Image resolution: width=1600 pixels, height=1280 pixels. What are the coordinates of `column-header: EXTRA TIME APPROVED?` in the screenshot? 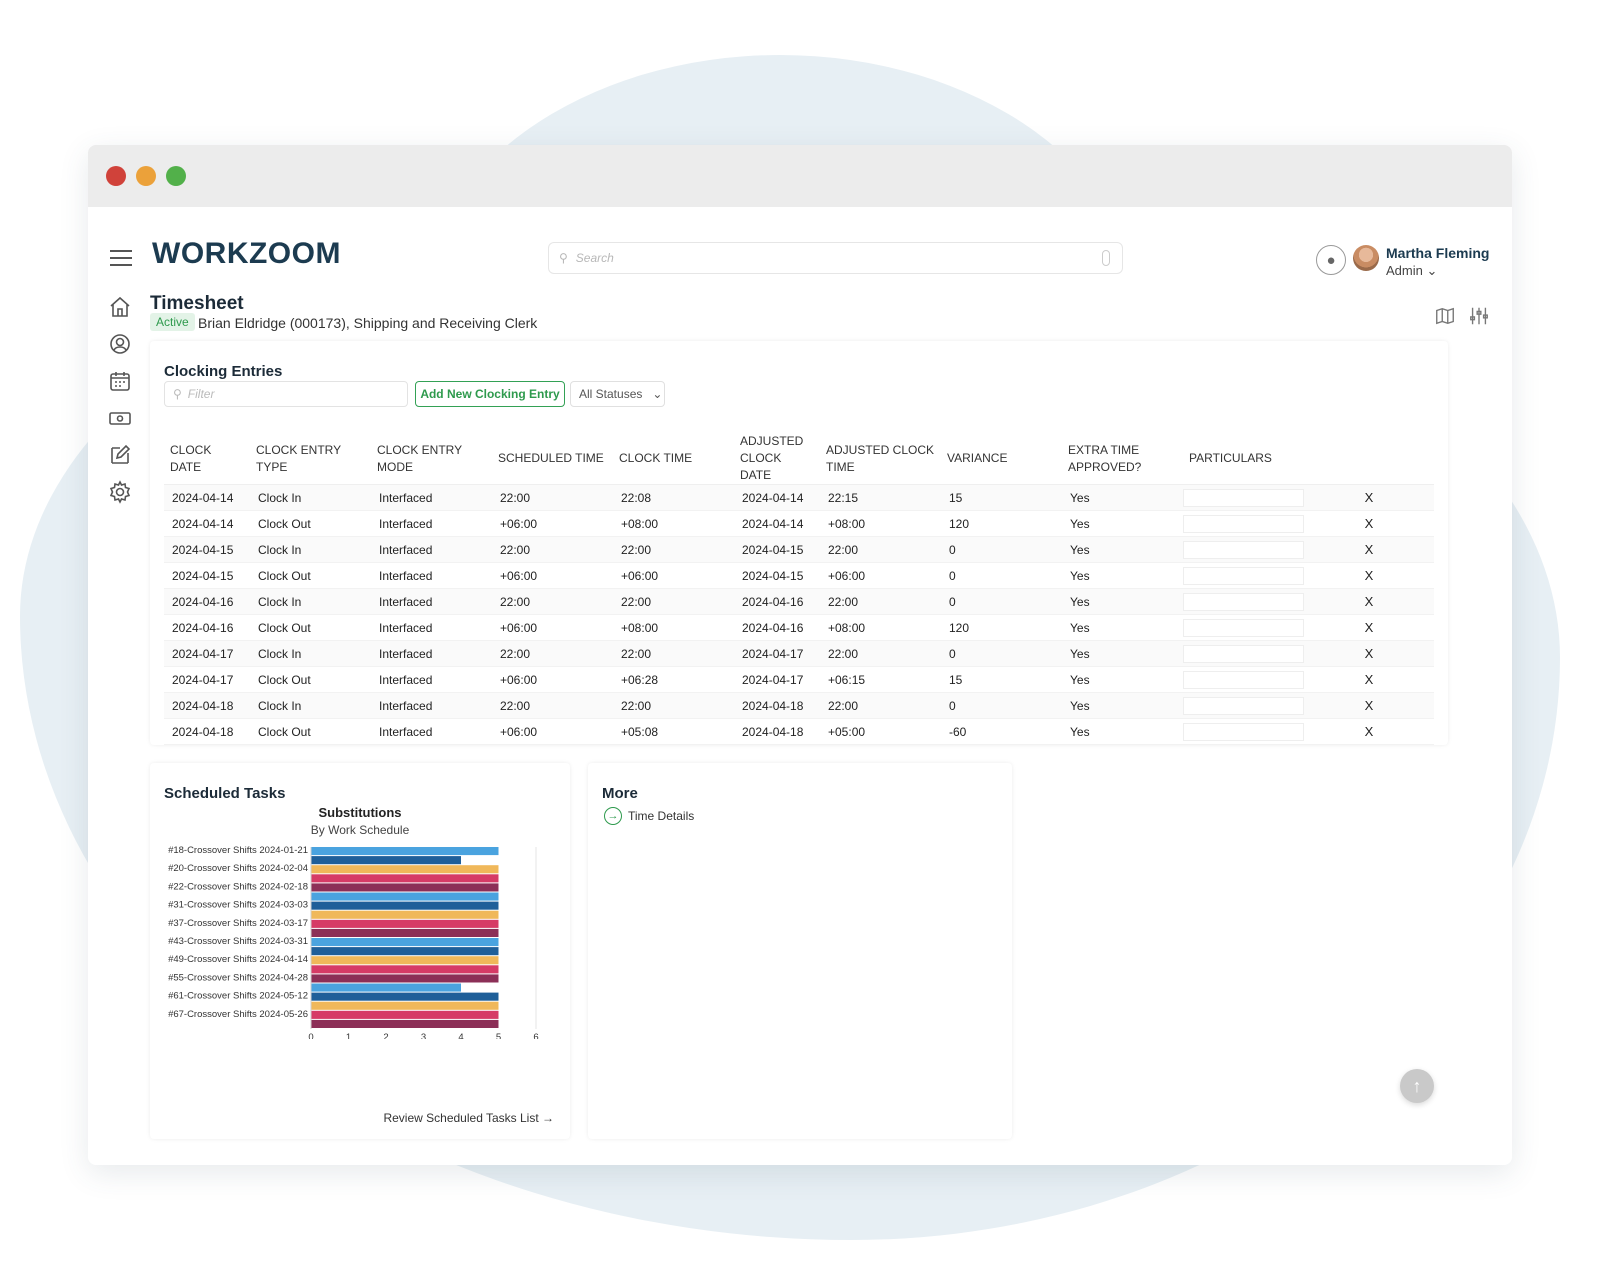 It's located at (1122, 459).